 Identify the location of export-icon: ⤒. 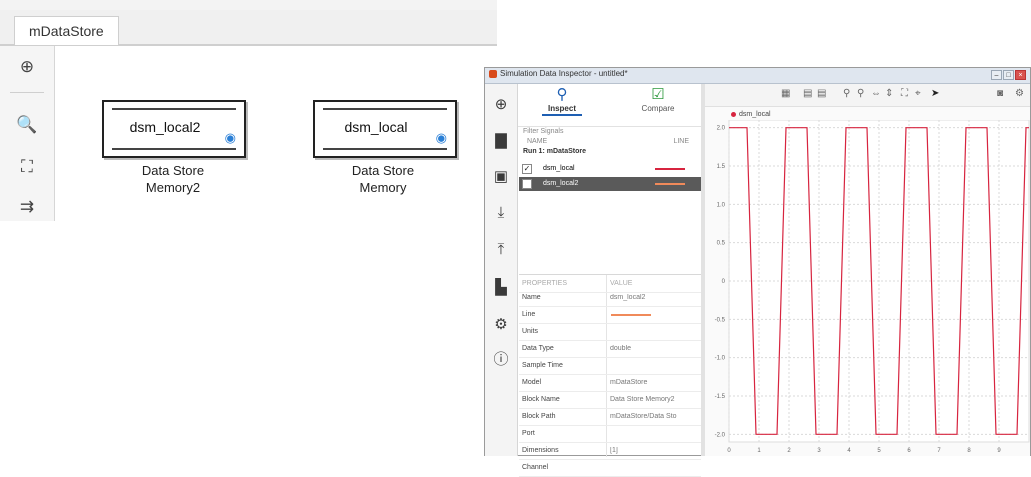
(501, 249).